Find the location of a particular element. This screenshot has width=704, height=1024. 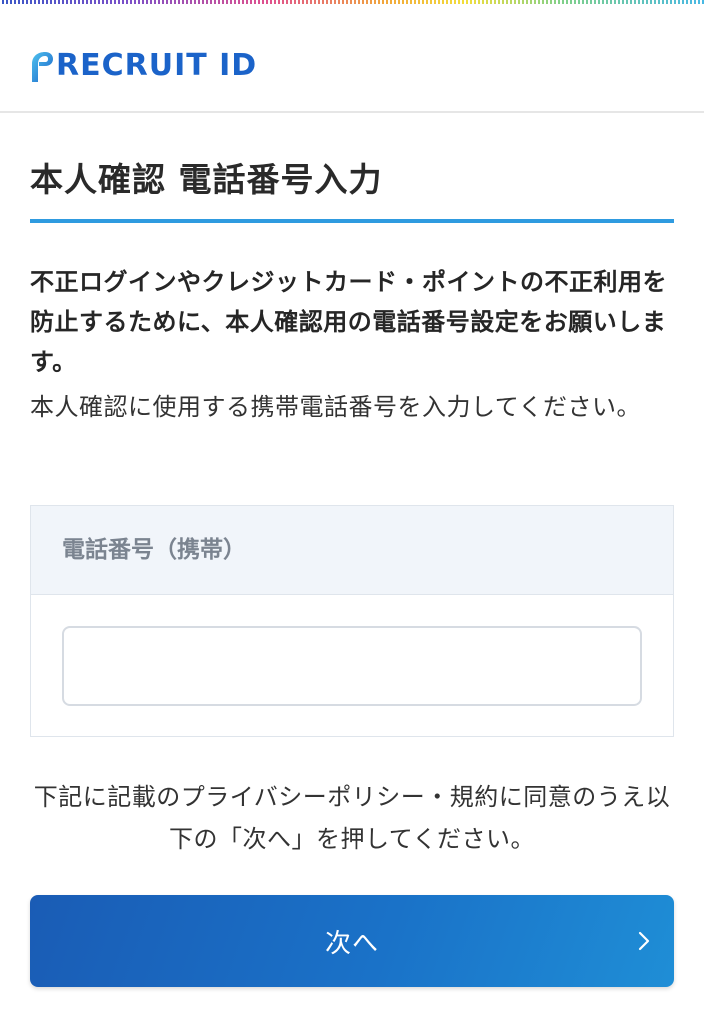

recruit-logo-mark-icon is located at coordinates (42, 67).